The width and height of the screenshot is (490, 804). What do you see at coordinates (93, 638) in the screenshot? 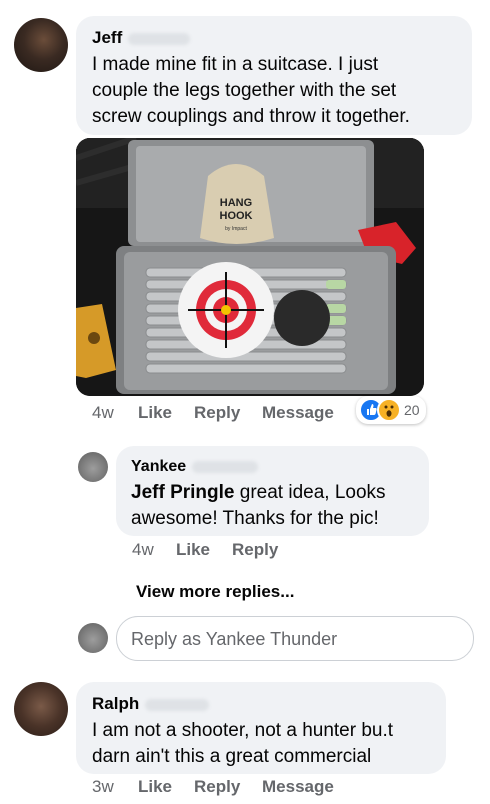
I see `avatar-current-user` at bounding box center [93, 638].